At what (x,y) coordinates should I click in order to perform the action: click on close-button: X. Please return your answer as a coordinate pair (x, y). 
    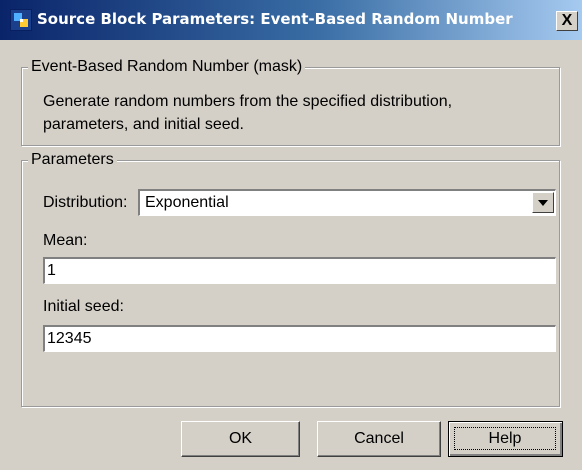
    Looking at the image, I should click on (567, 21).